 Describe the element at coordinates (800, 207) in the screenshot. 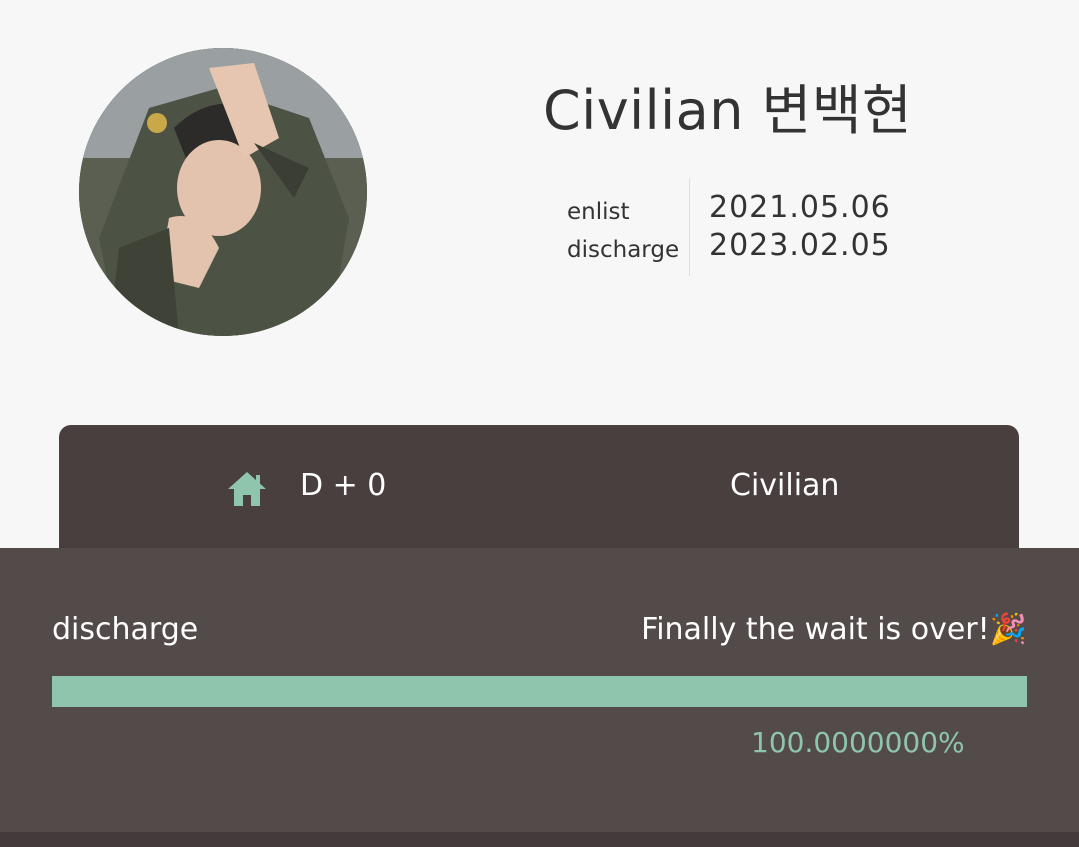

I see `enlist-date: 2021.05.06` at that location.